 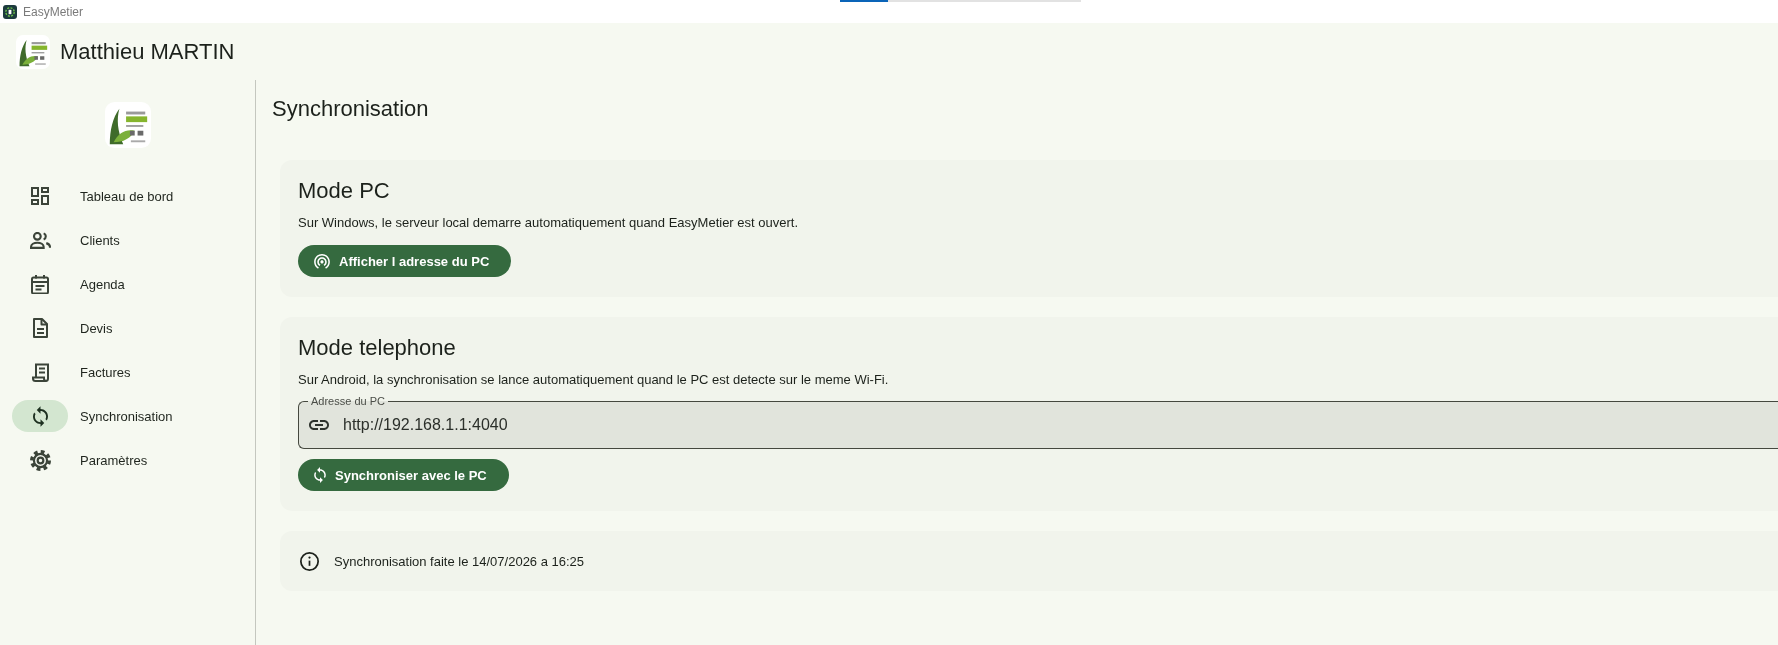 I want to click on field-value: http://192.168.1.1:4040, so click(x=425, y=425).